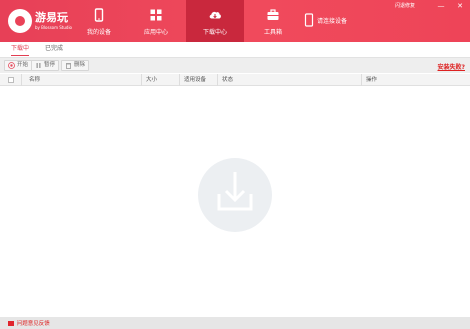 Image resolution: width=470 pixels, height=329 pixels. I want to click on nav-download-center: 下载中心, so click(215, 21).